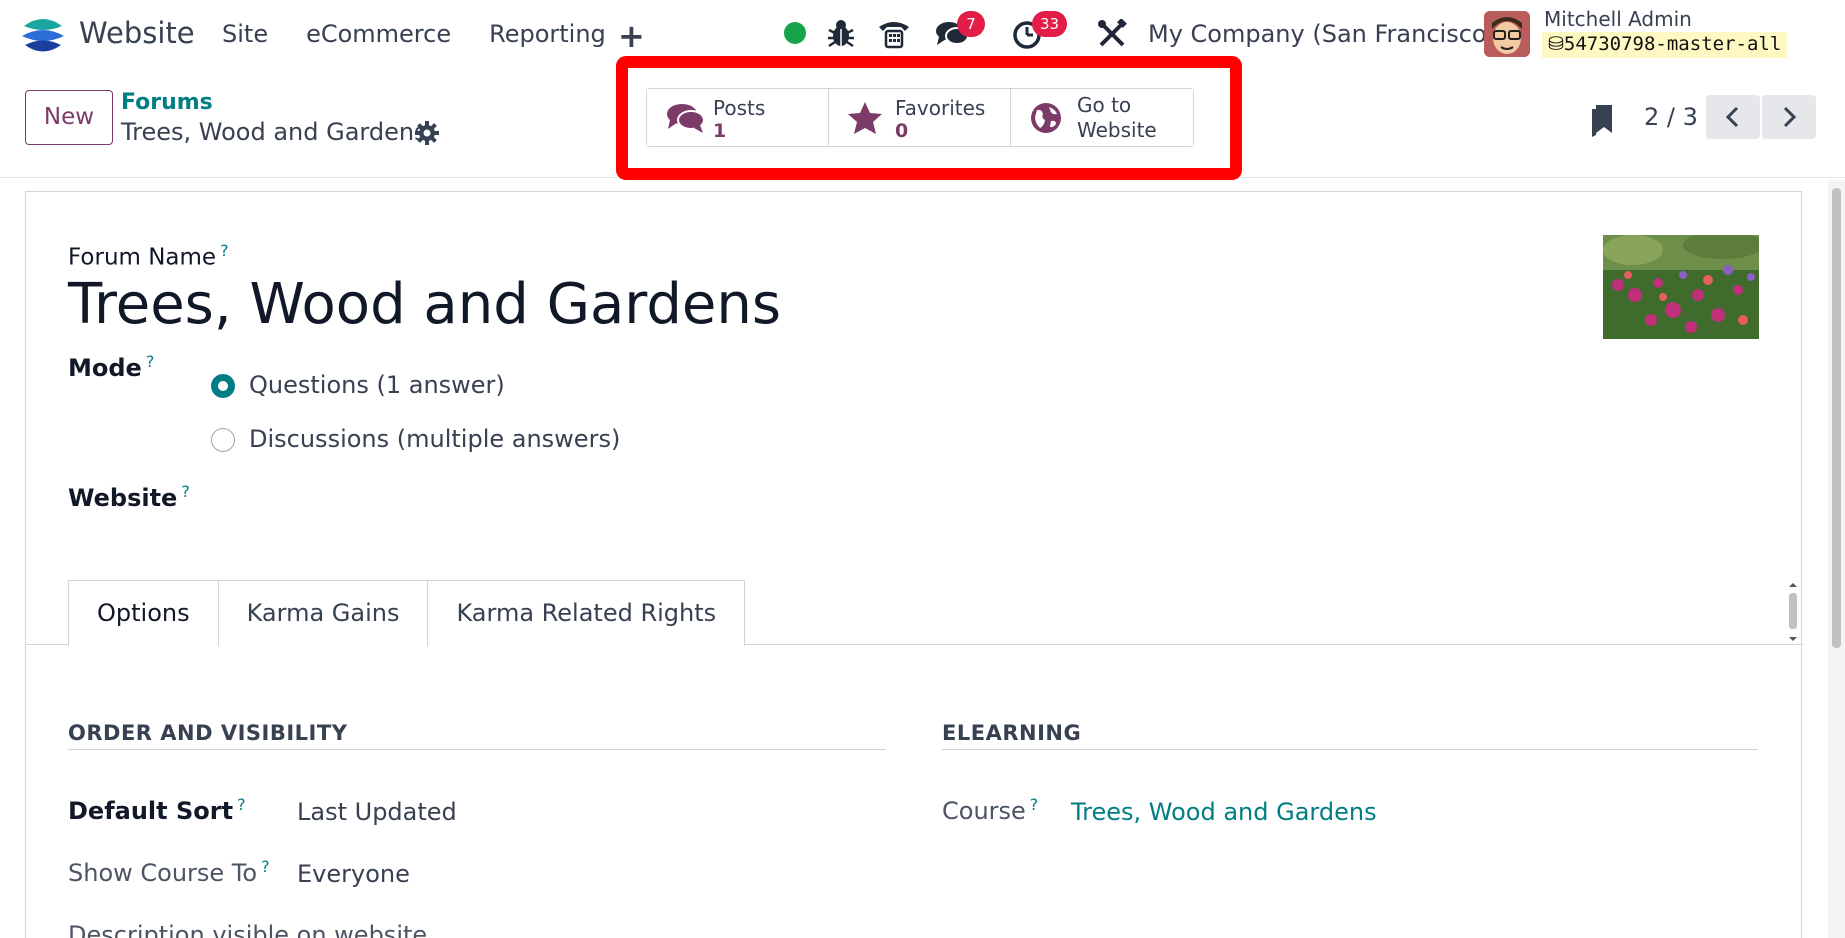 The height and width of the screenshot is (938, 1845). What do you see at coordinates (894, 33) in the screenshot?
I see `phone-icon` at bounding box center [894, 33].